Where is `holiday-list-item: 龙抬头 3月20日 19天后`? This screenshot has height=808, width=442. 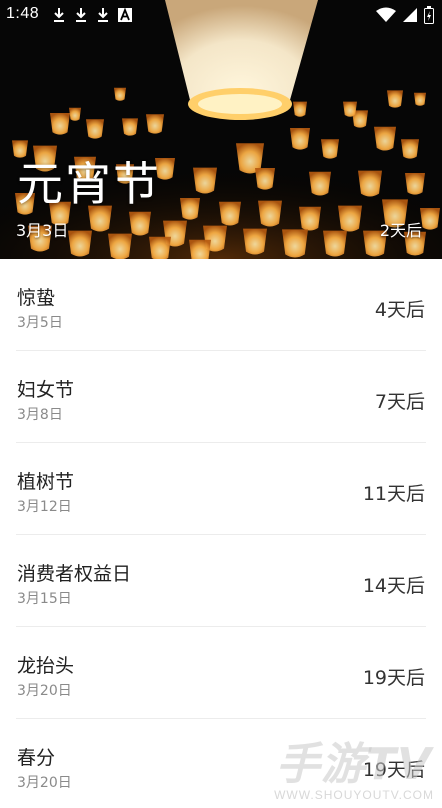
holiday-list-item: 龙抬头 3月20日 19天后 is located at coordinates (221, 673).